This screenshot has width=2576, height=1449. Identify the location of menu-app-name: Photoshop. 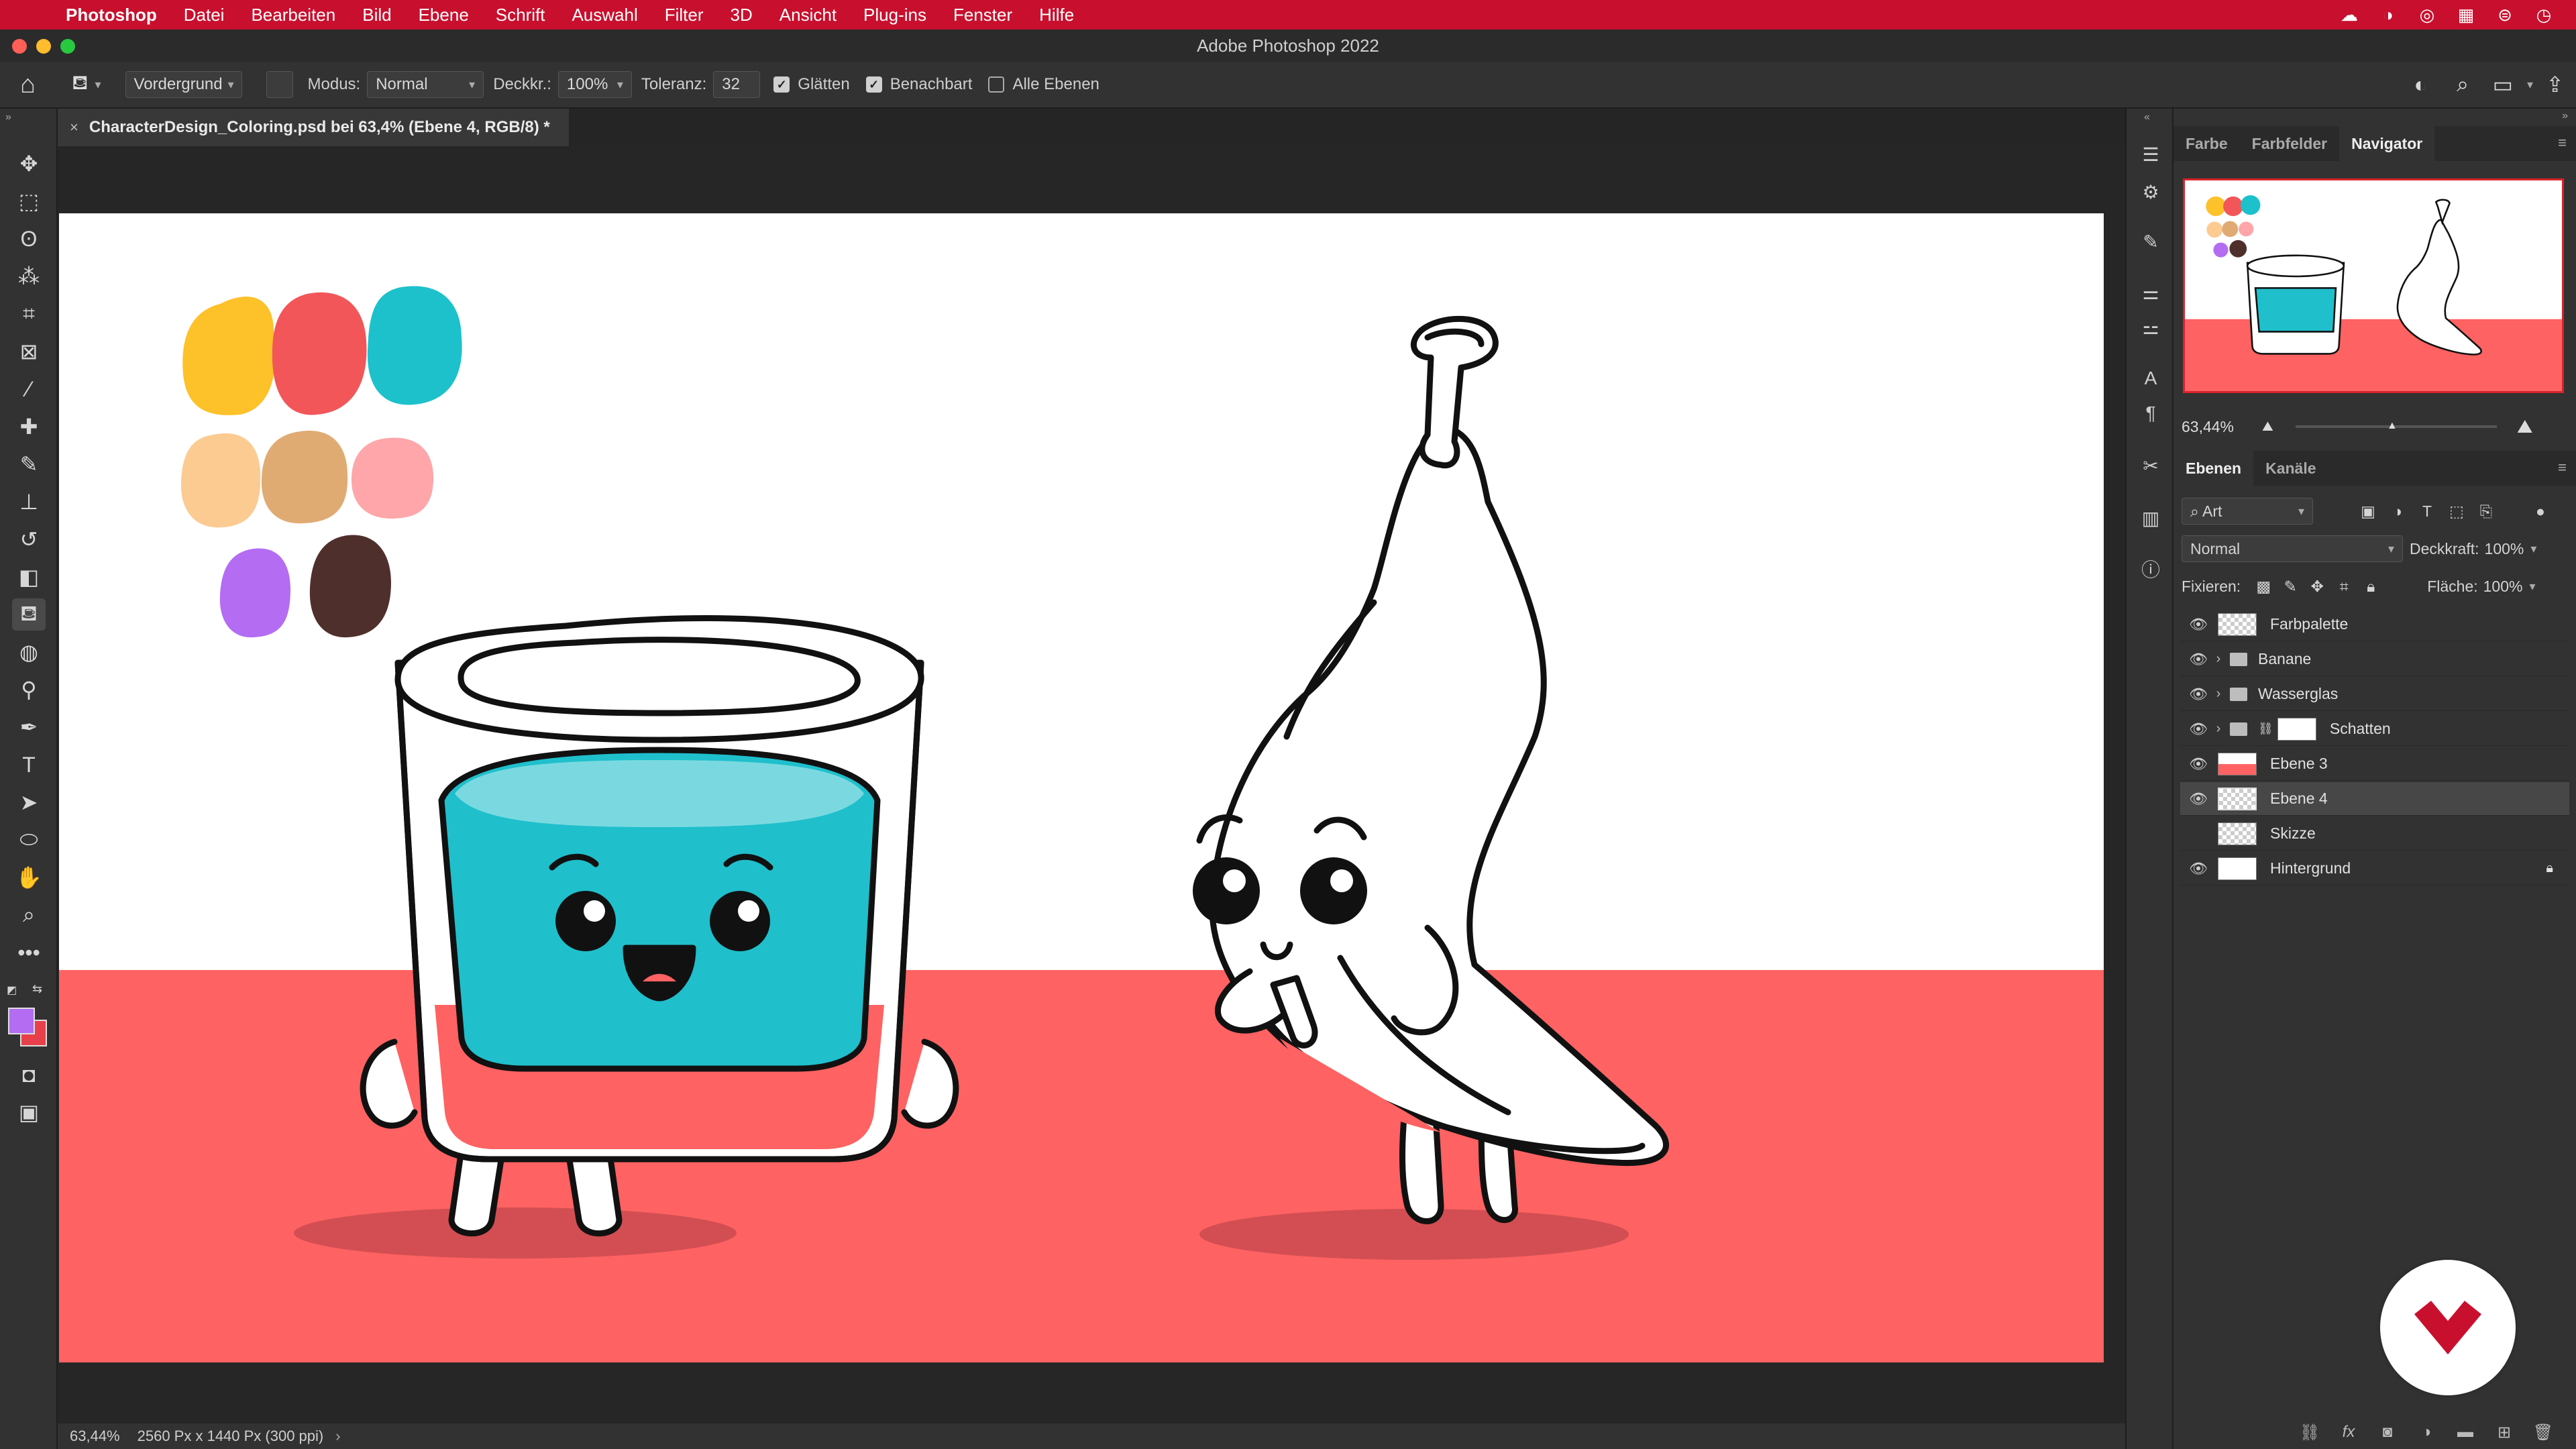
(111, 15).